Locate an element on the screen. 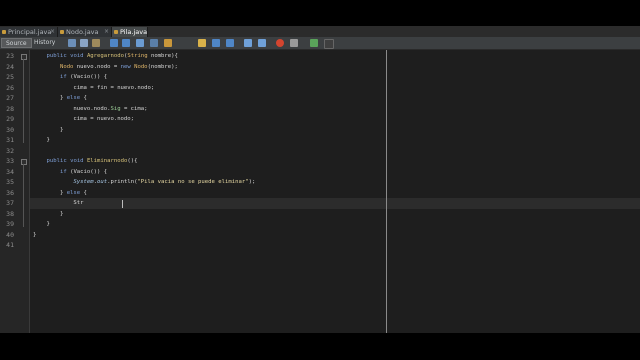  code-line: cima = fin = nuevo.nodo; is located at coordinates (93, 88).